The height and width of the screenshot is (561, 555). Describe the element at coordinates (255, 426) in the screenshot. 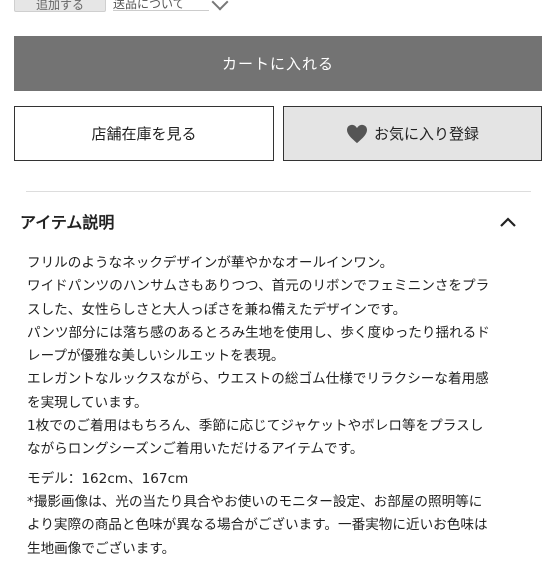

I see `description-line: 1枚でのご着用はもちろん、季節に応じてジャケットやボレロ等をプラスし` at that location.